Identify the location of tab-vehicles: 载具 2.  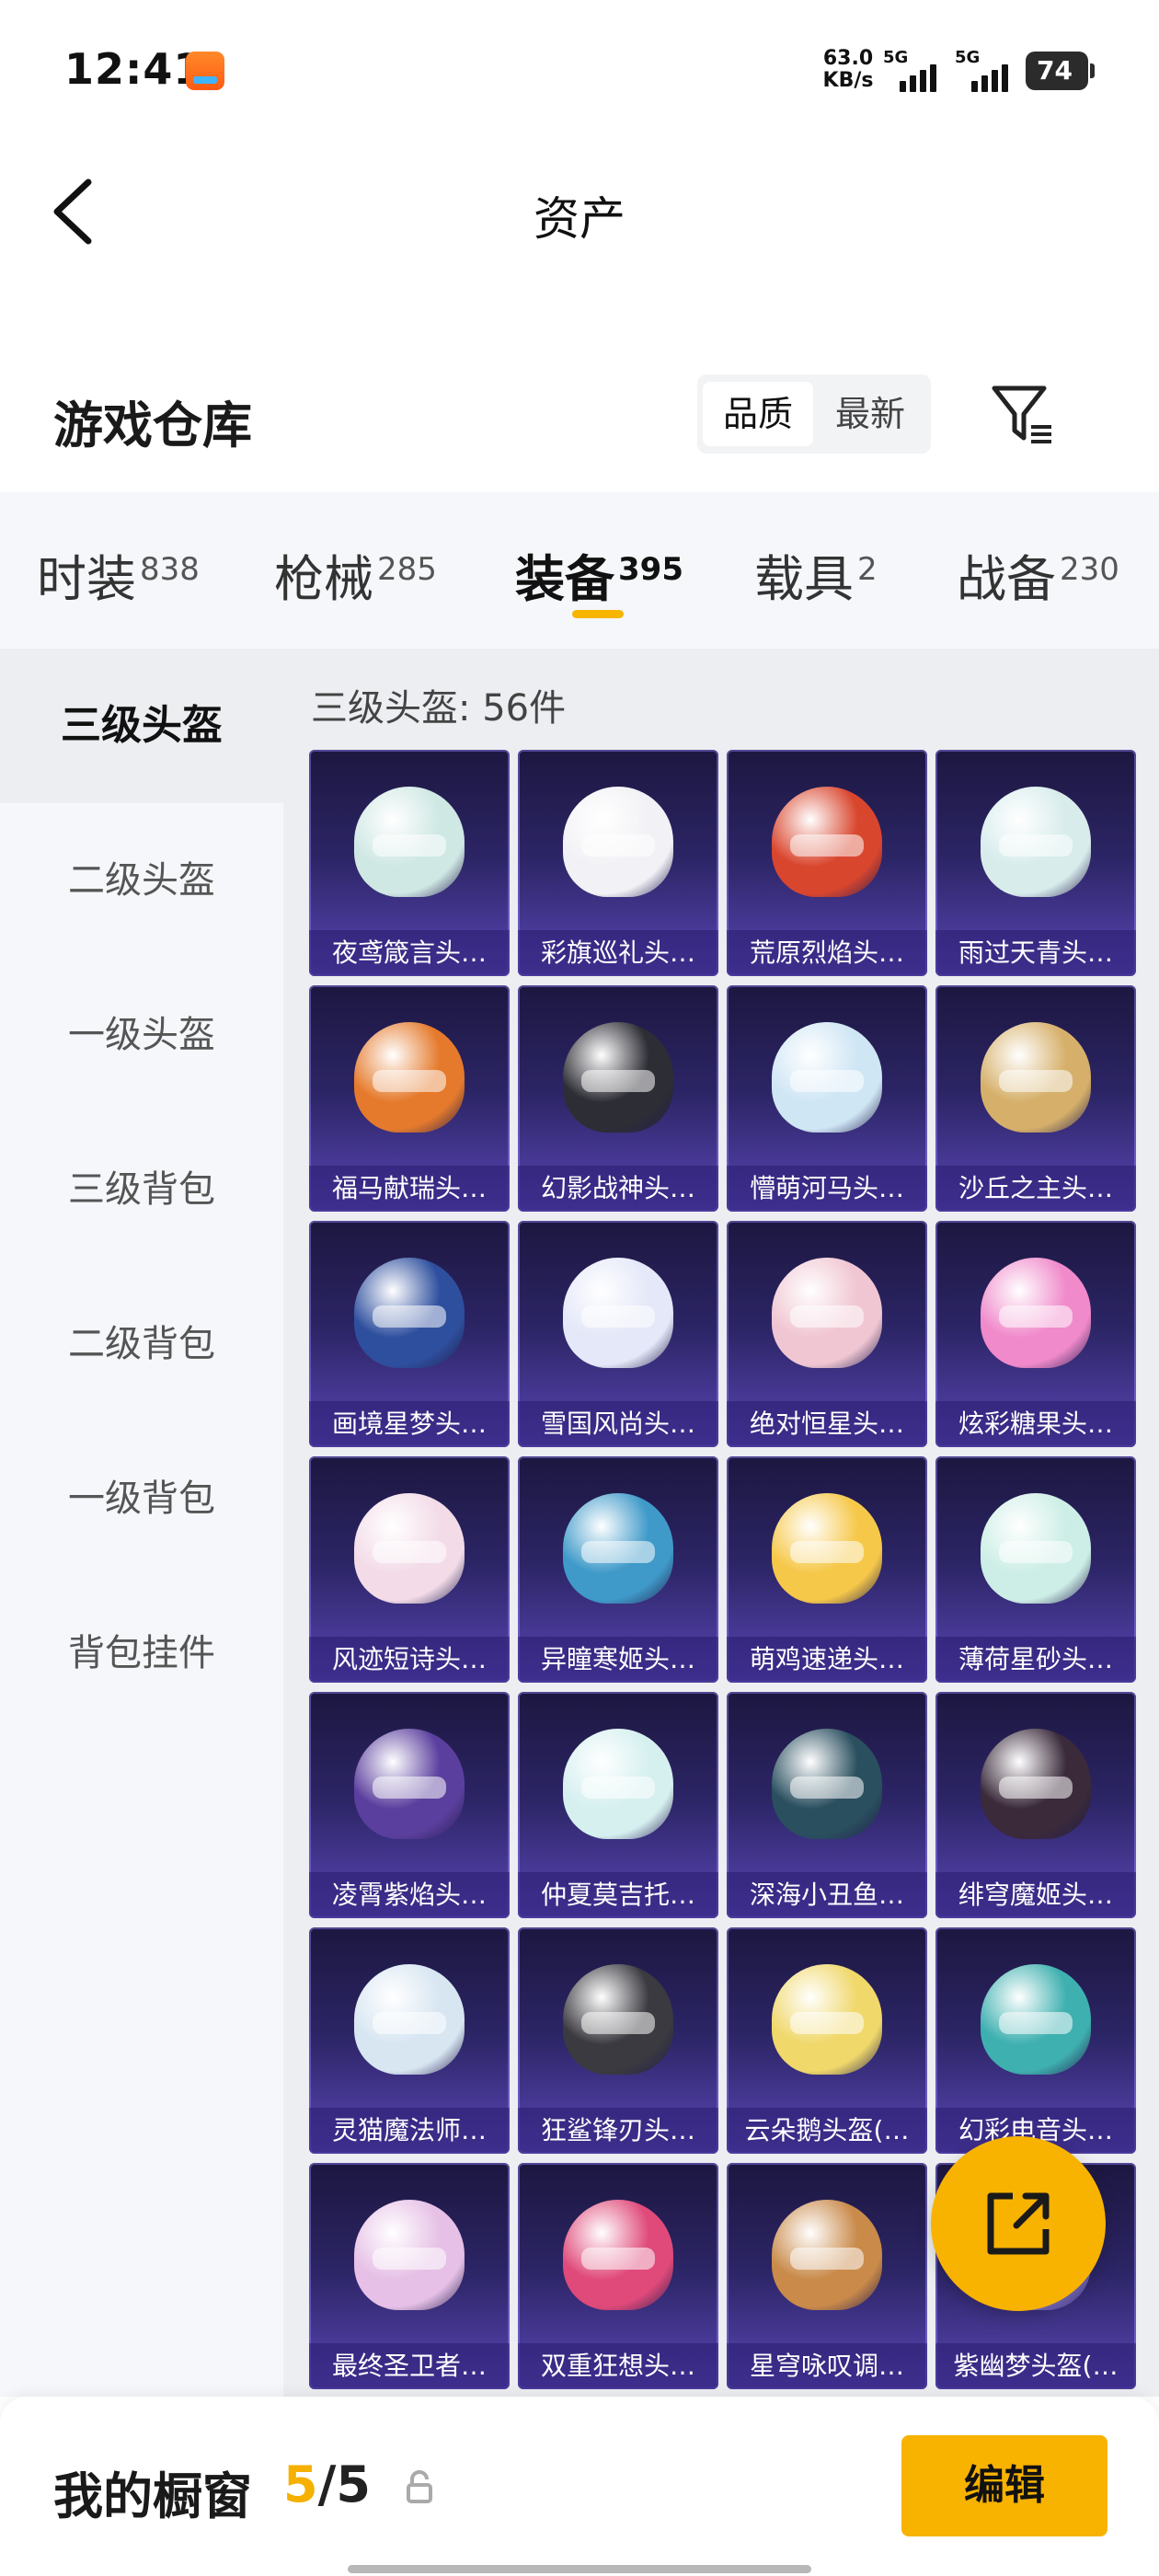
(816, 574).